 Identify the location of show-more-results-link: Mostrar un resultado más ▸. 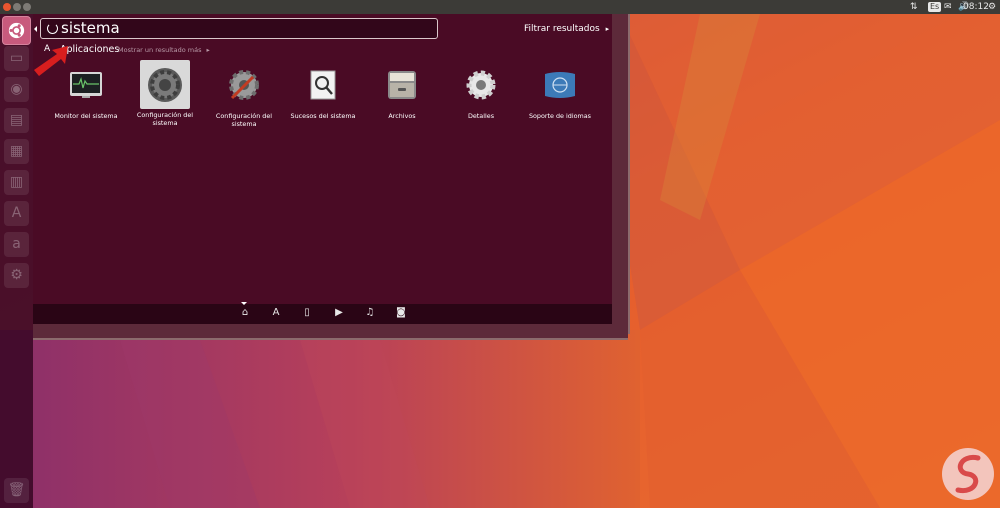
(164, 50).